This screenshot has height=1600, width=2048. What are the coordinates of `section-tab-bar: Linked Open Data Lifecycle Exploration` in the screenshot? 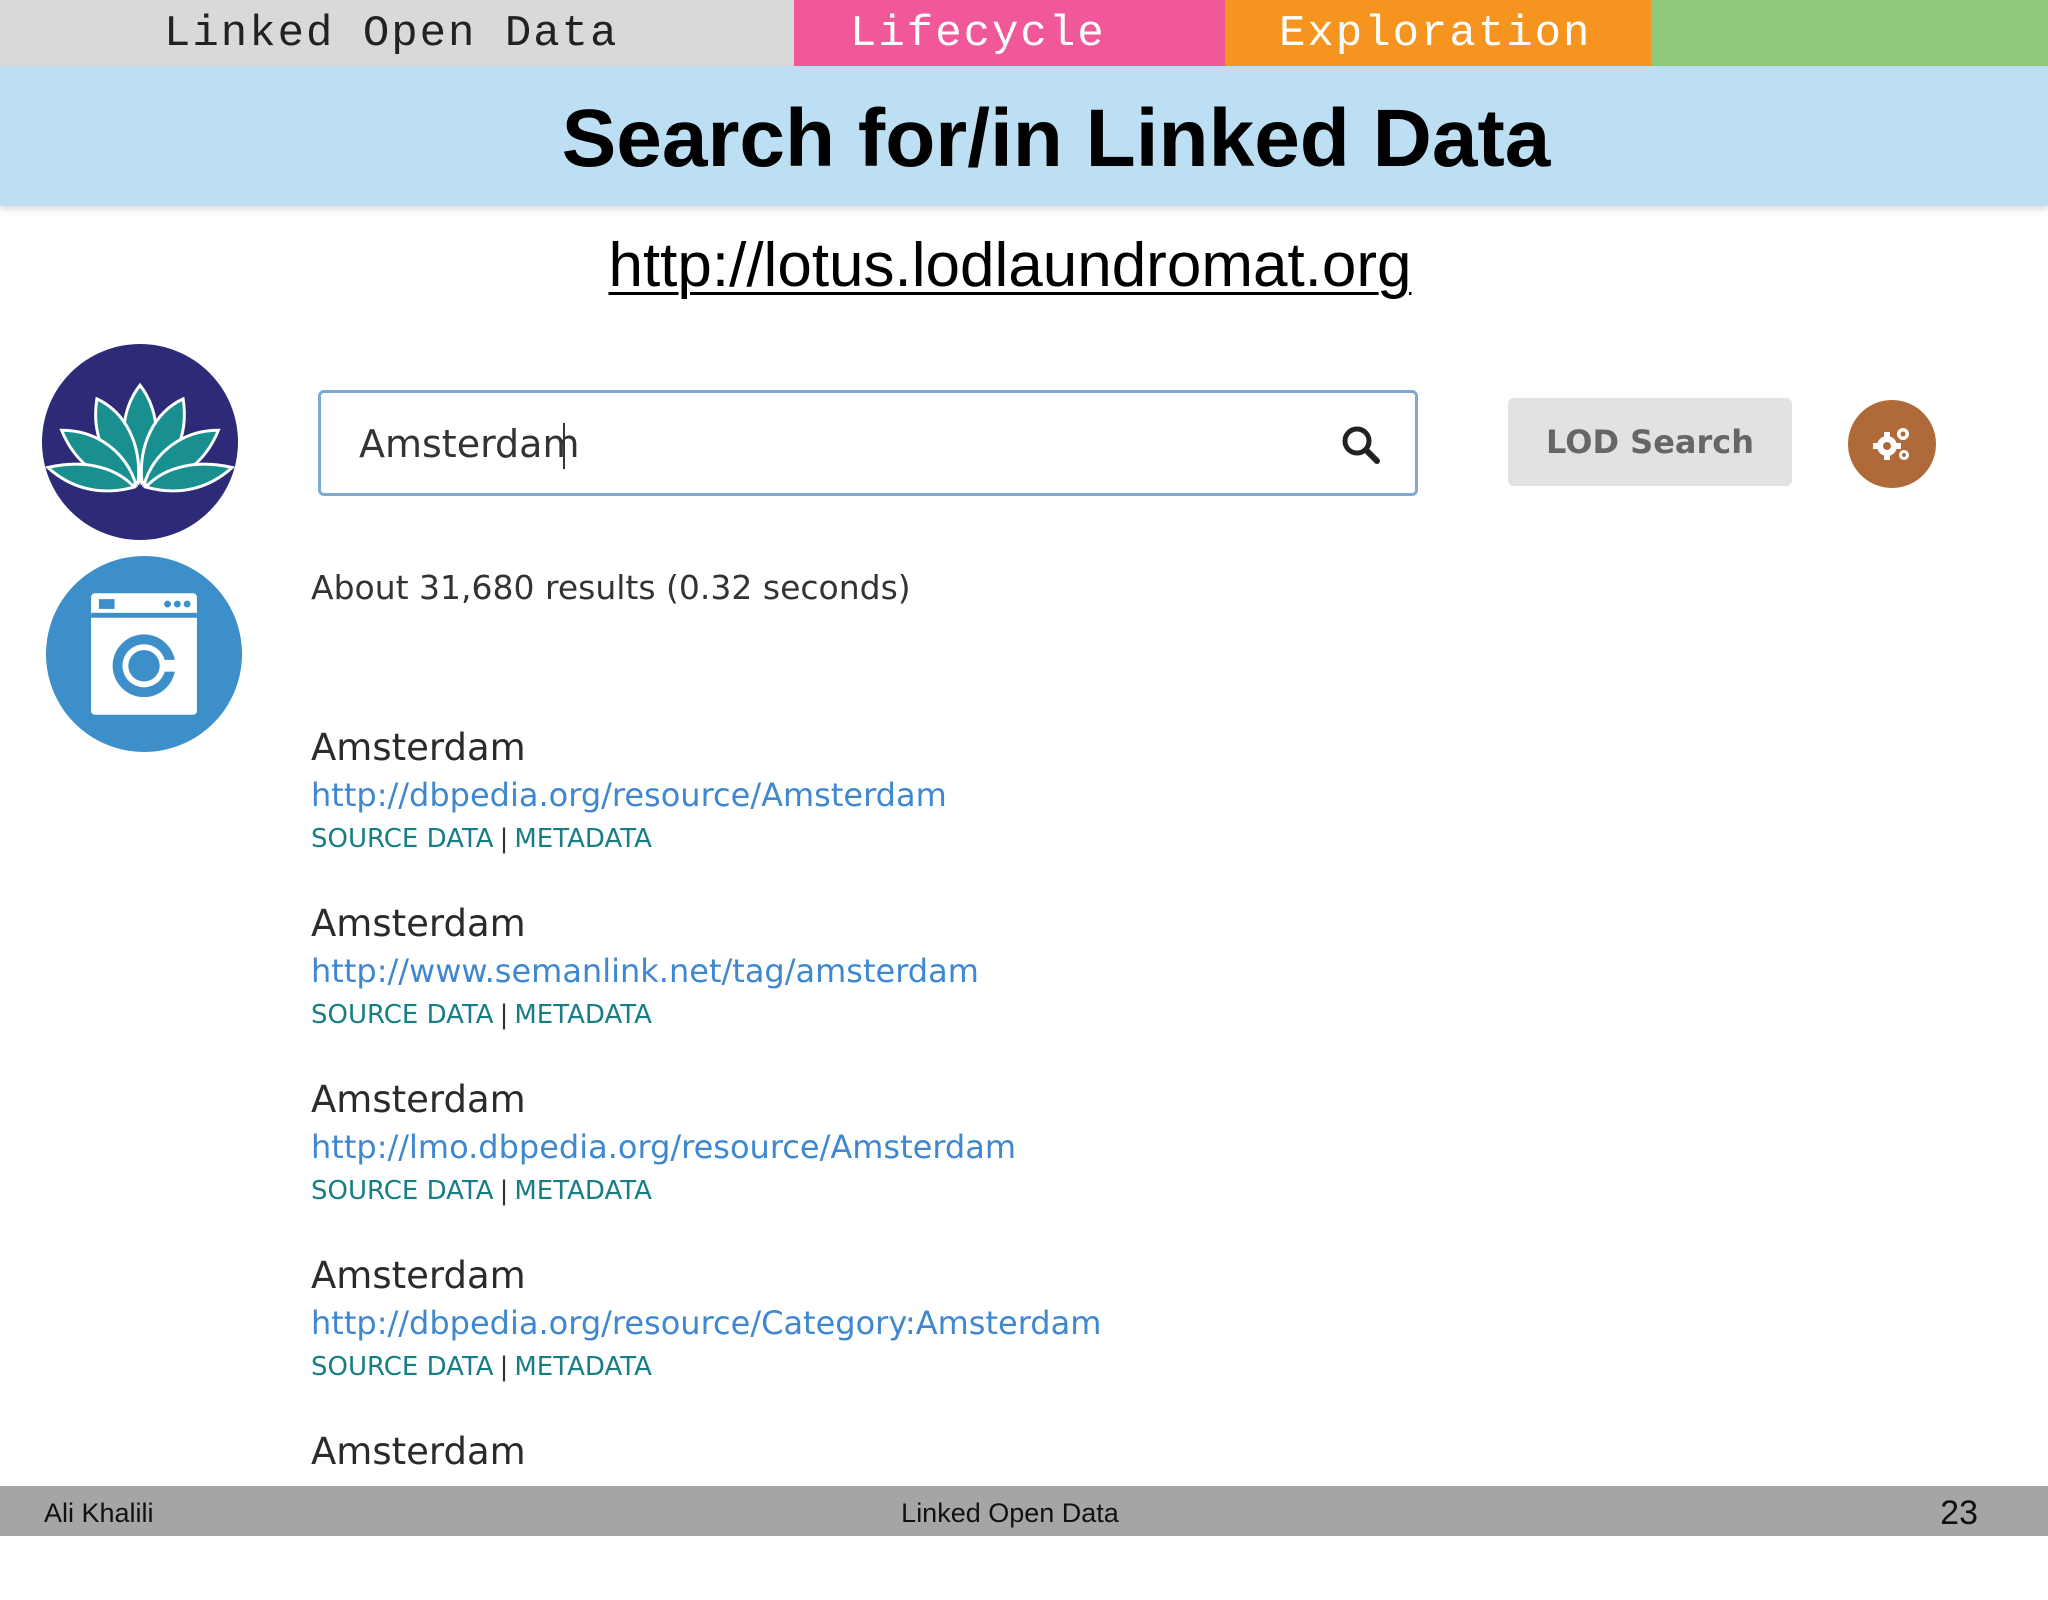 It's located at (1024, 33).